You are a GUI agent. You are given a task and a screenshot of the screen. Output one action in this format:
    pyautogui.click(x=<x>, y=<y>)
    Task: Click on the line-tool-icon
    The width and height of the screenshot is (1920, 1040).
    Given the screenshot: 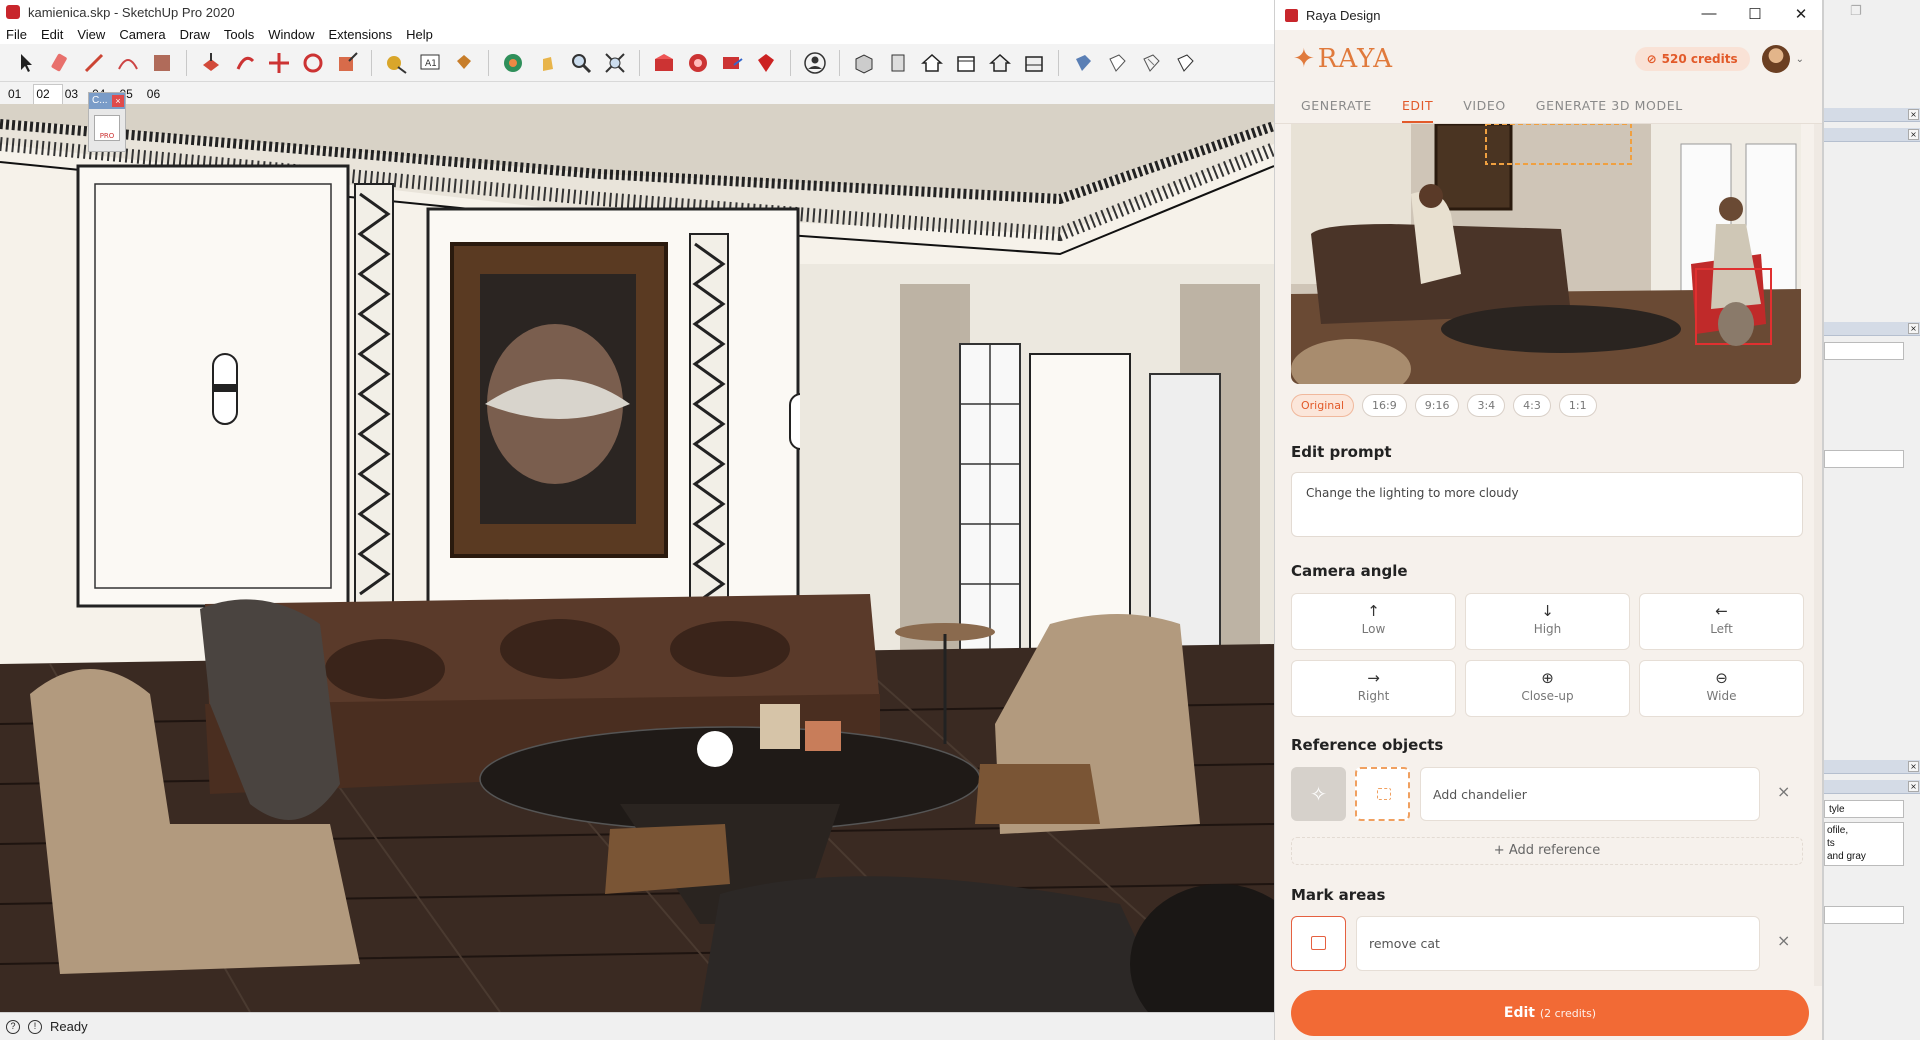 What is the action you would take?
    pyautogui.click(x=94, y=63)
    